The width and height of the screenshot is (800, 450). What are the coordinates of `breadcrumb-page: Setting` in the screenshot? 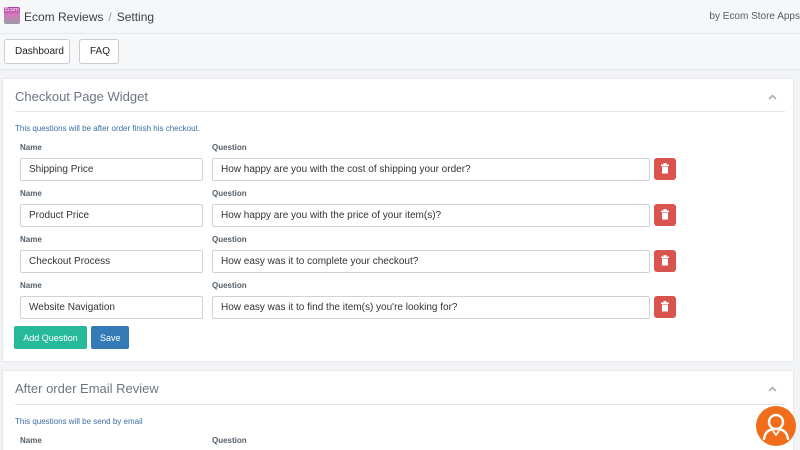 It's located at (135, 17).